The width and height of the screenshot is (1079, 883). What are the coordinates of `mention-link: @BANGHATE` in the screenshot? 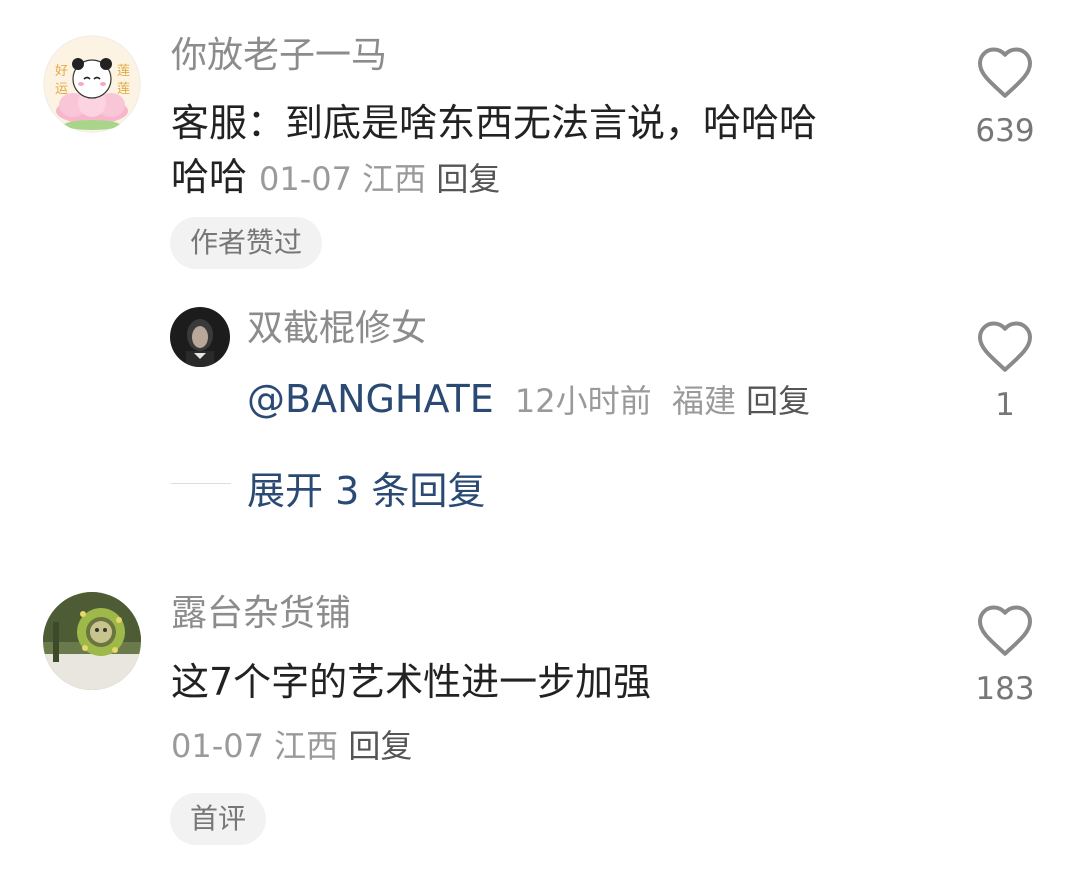 It's located at (370, 399).